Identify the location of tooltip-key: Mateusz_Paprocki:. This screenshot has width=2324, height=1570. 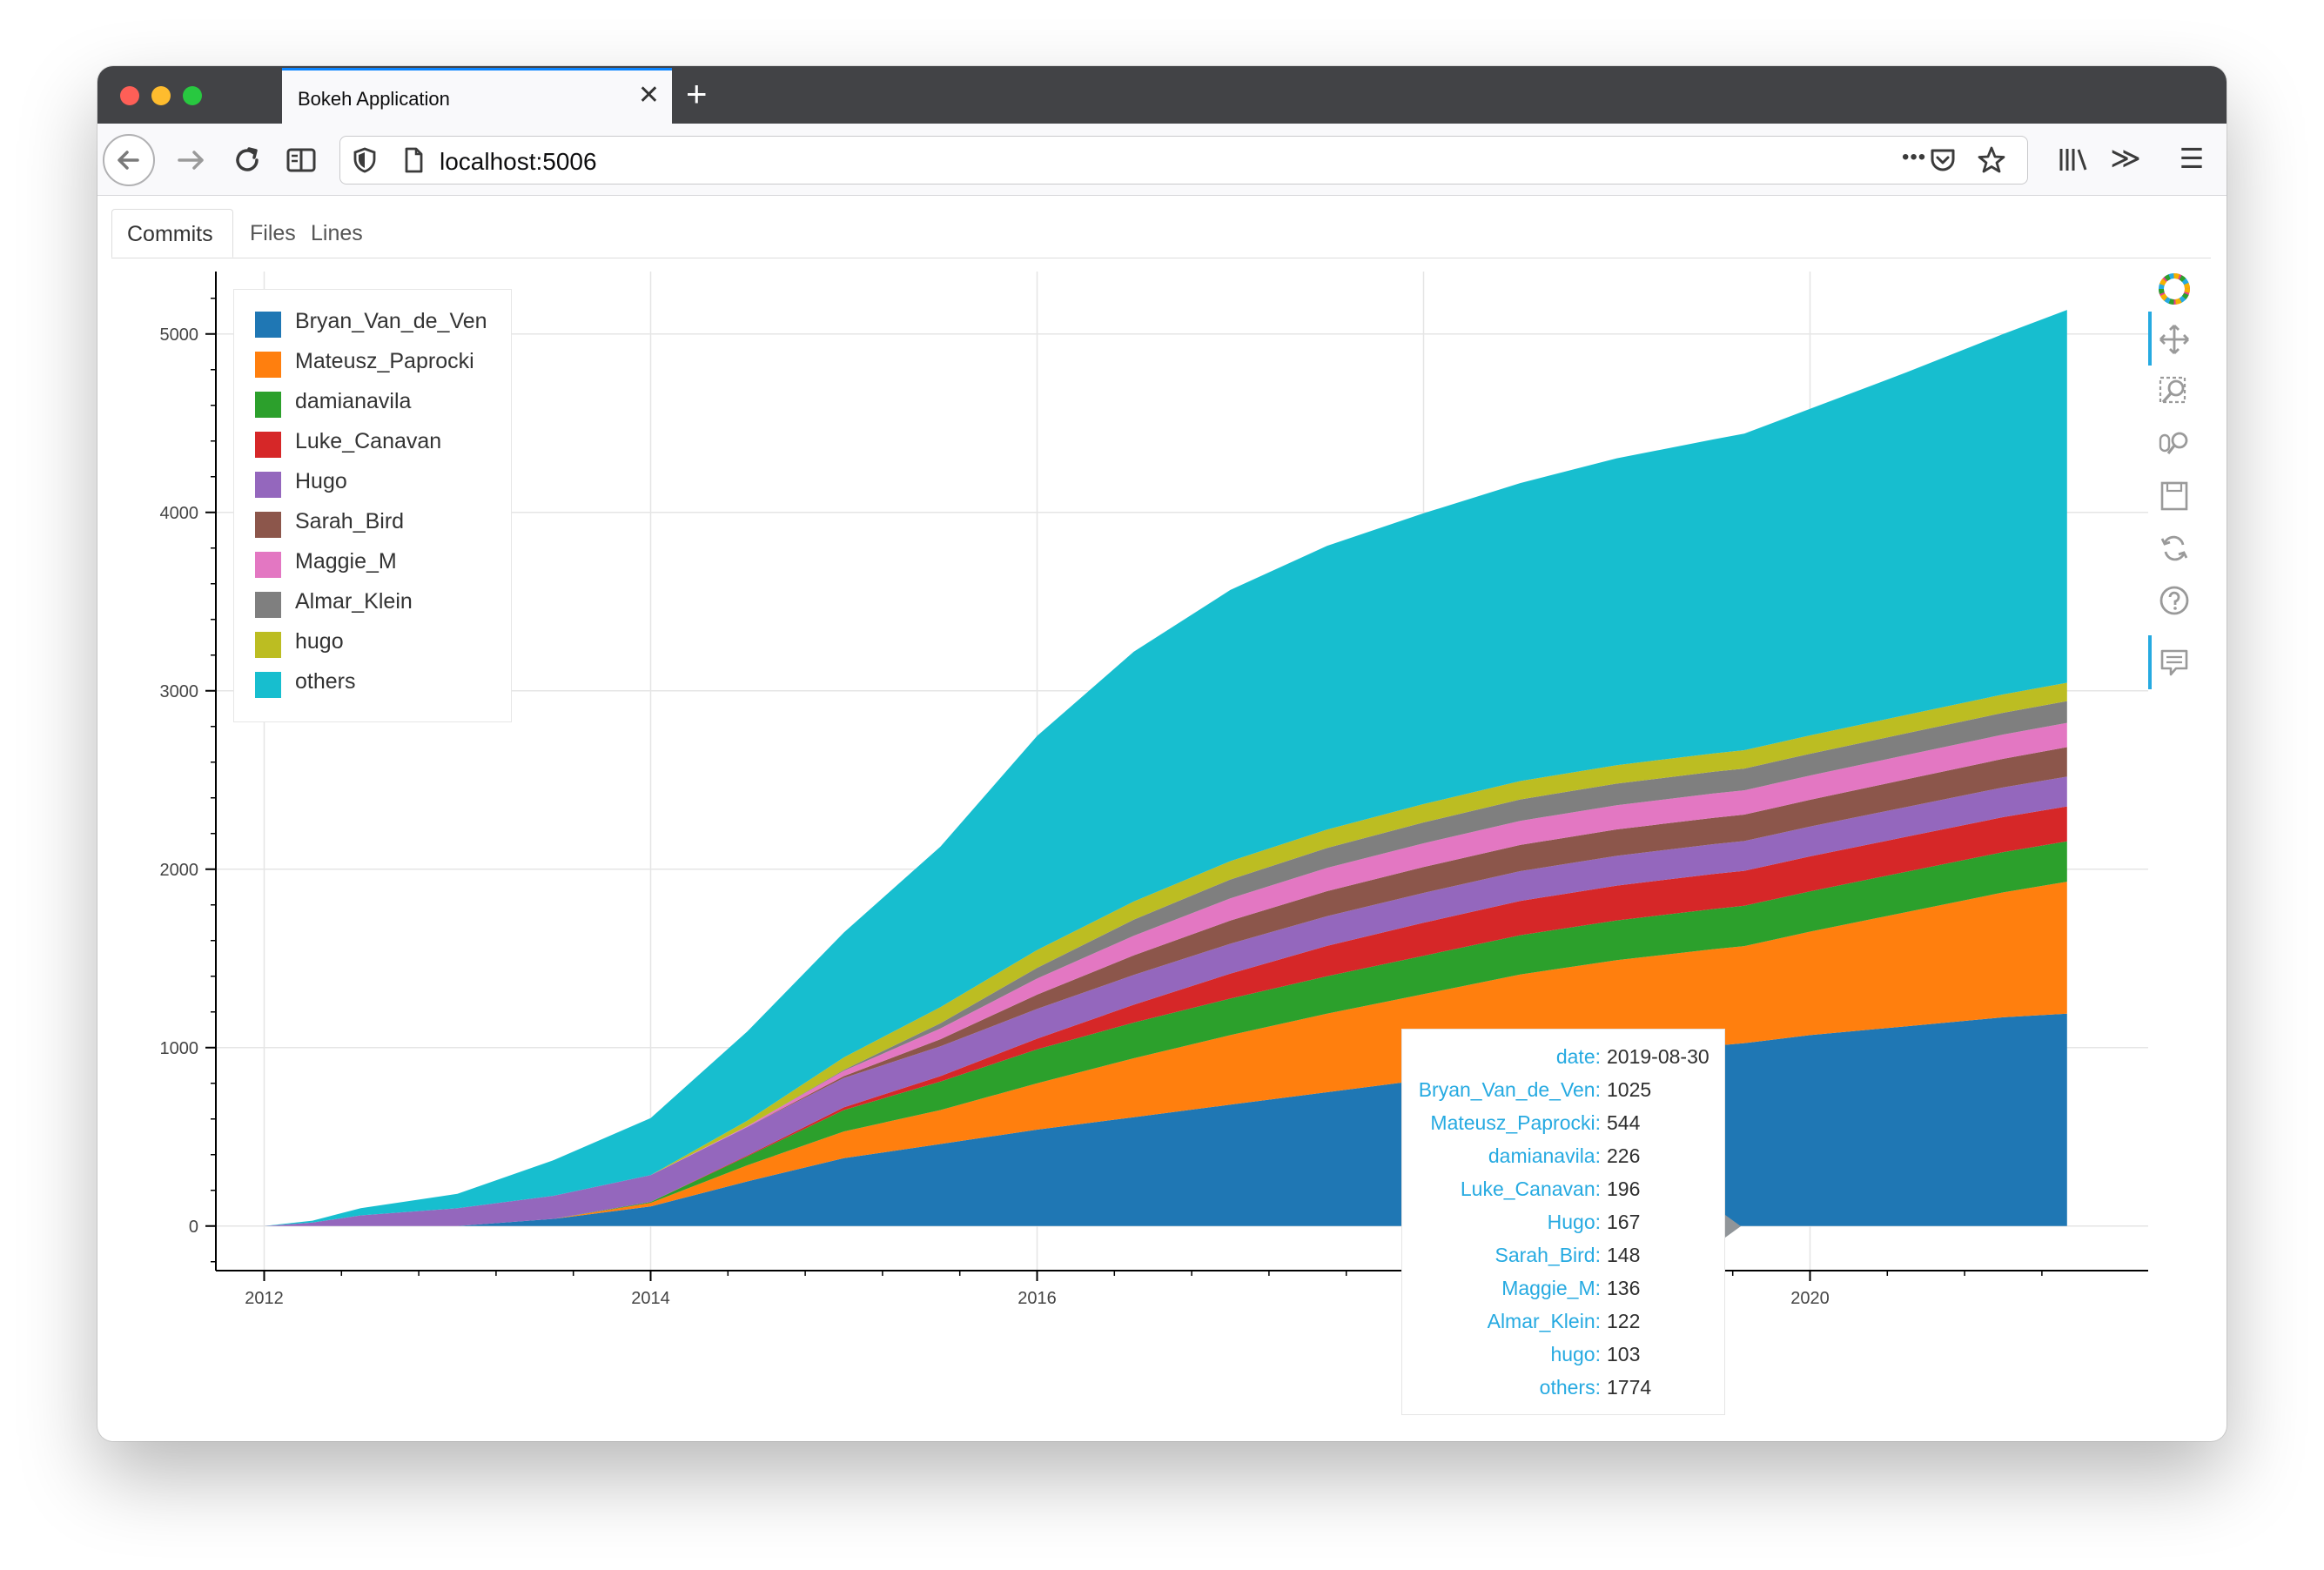
(1515, 1122).